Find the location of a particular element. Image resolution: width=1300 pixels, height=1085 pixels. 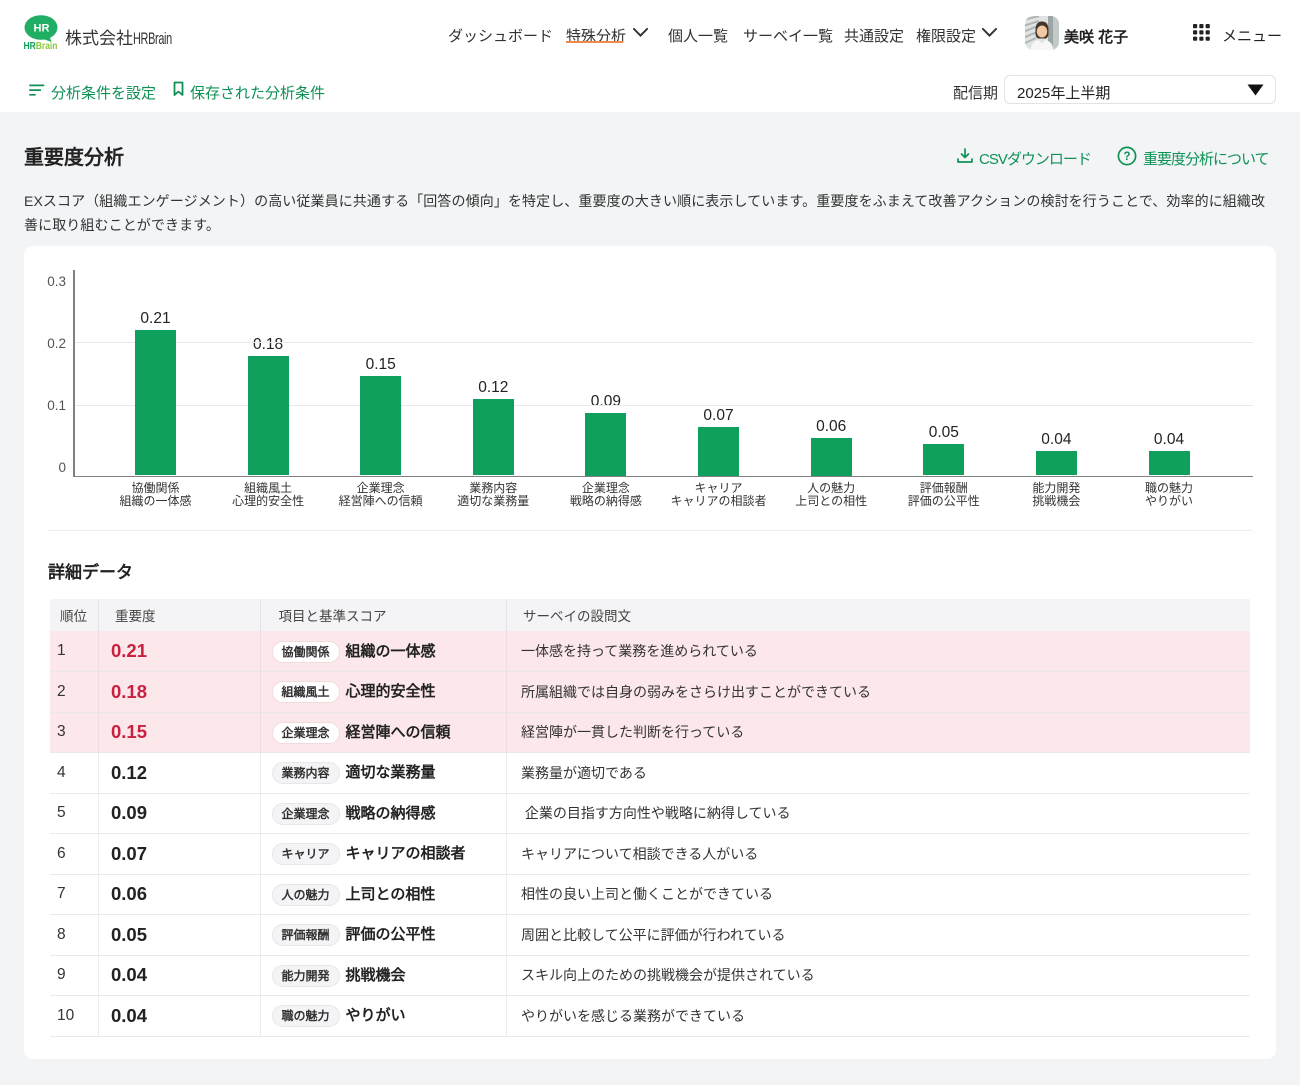

svg-text: HR is located at coordinates (42, 29).